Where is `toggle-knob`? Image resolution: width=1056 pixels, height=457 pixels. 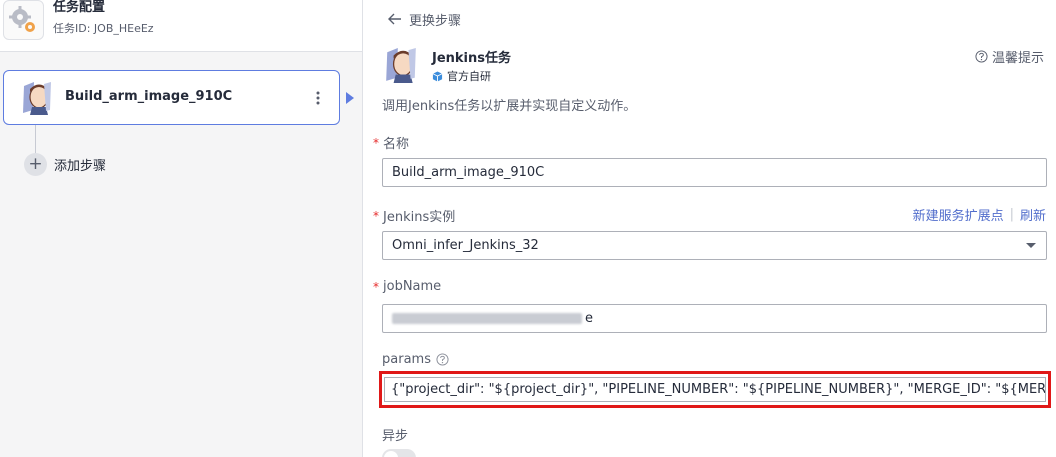
toggle-knob is located at coordinates (391, 454).